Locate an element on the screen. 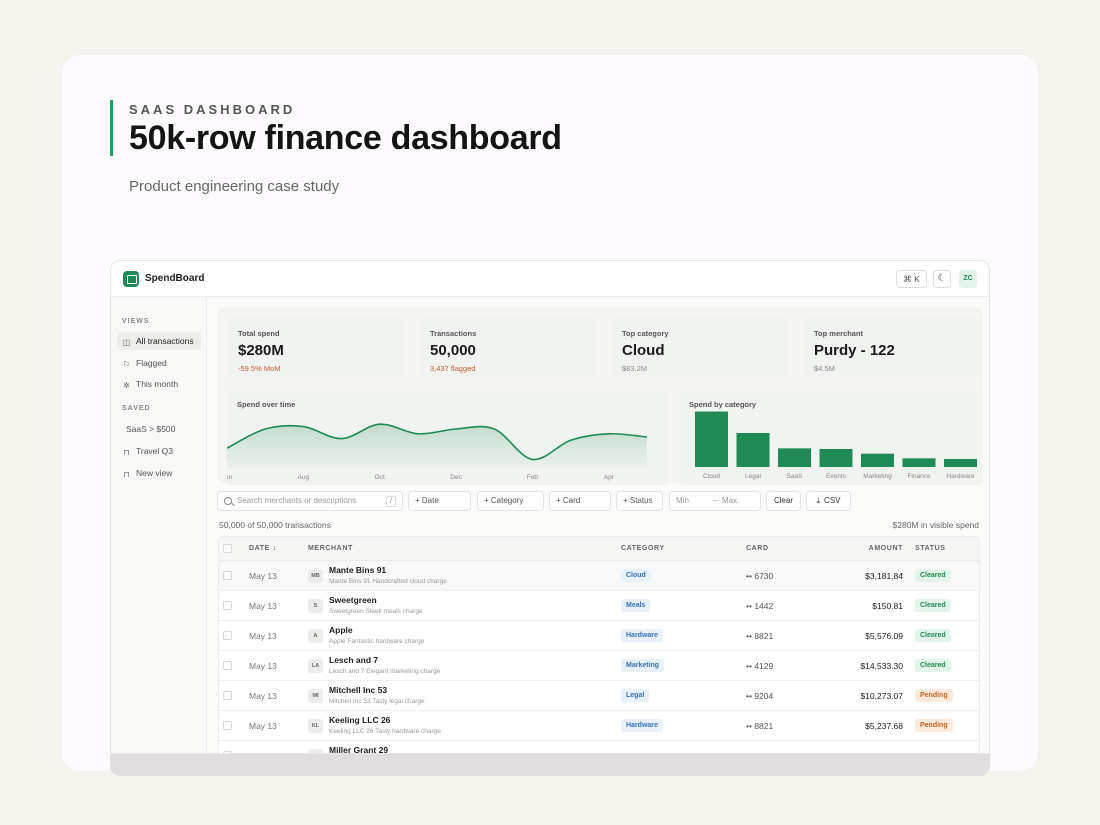  range-dash: – is located at coordinates (715, 500).